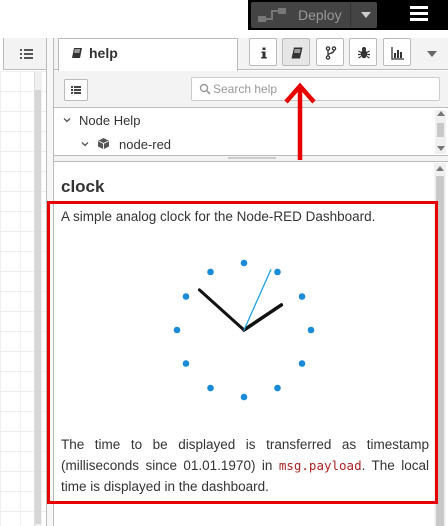 The image size is (448, 526). I want to click on deploy-icon, so click(272, 15).